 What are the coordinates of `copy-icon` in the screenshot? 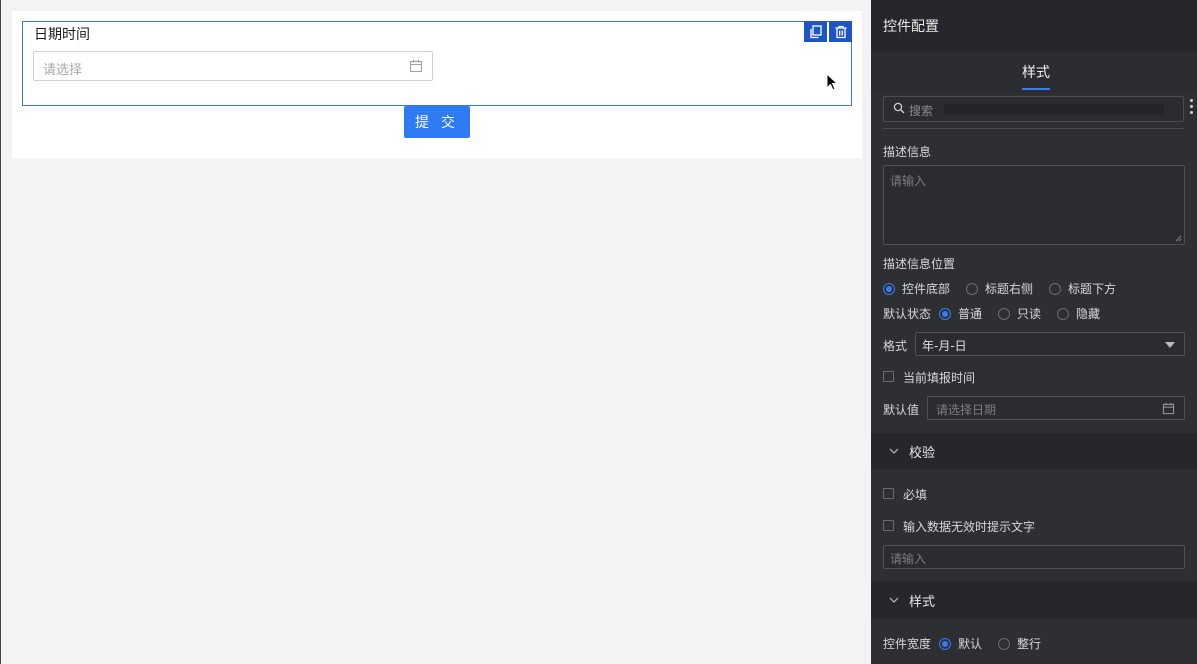 It's located at (815, 31).